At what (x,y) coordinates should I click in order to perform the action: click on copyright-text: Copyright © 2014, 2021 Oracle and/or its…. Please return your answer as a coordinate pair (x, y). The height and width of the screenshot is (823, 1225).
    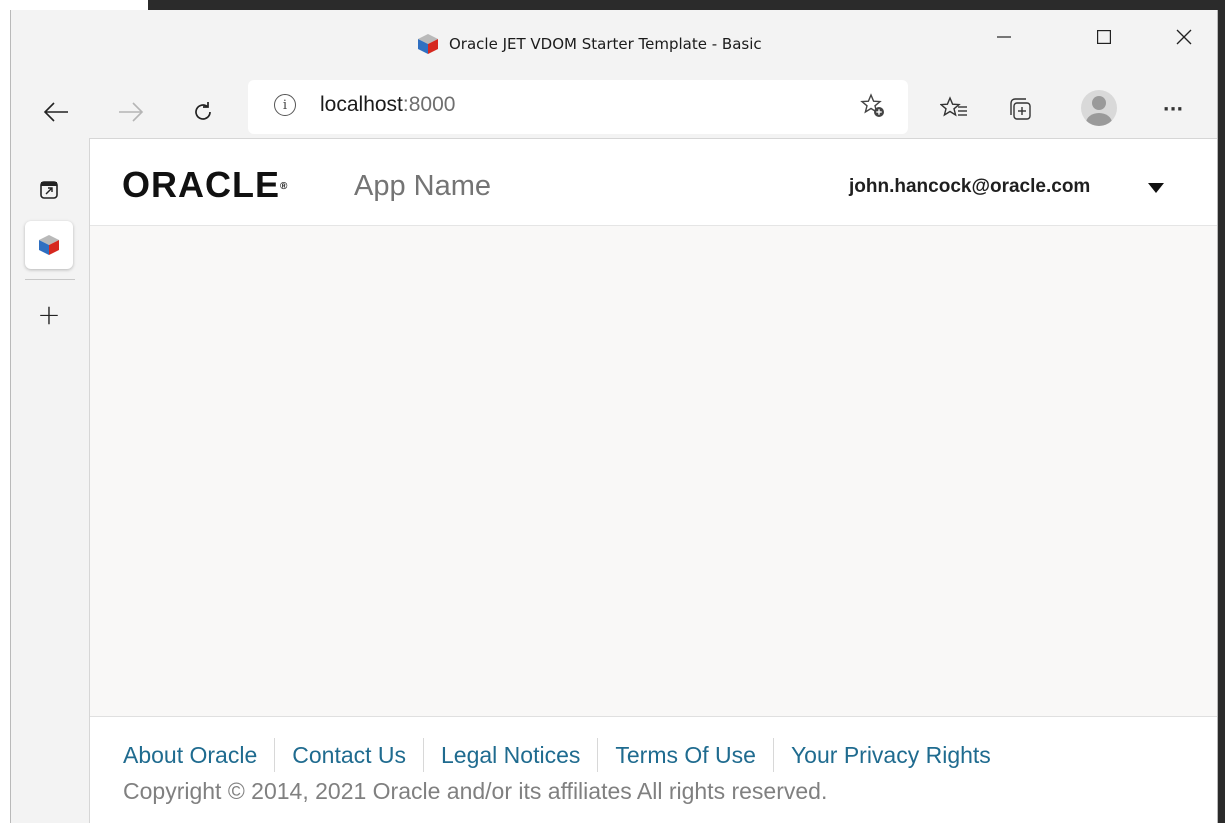
    Looking at the image, I should click on (475, 791).